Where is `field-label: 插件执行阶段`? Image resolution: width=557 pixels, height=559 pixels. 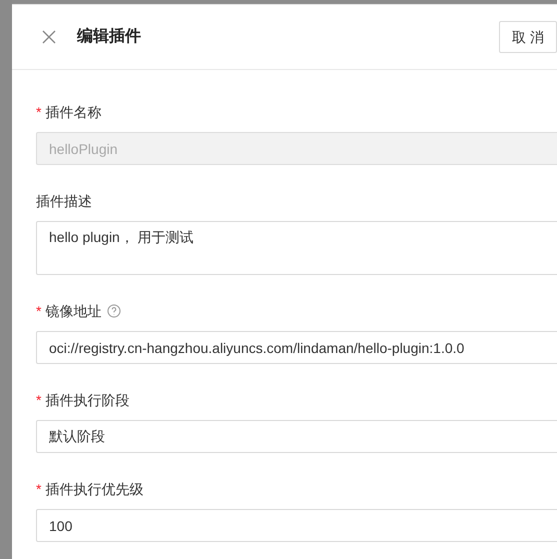
field-label: 插件执行阶段 is located at coordinates (87, 400).